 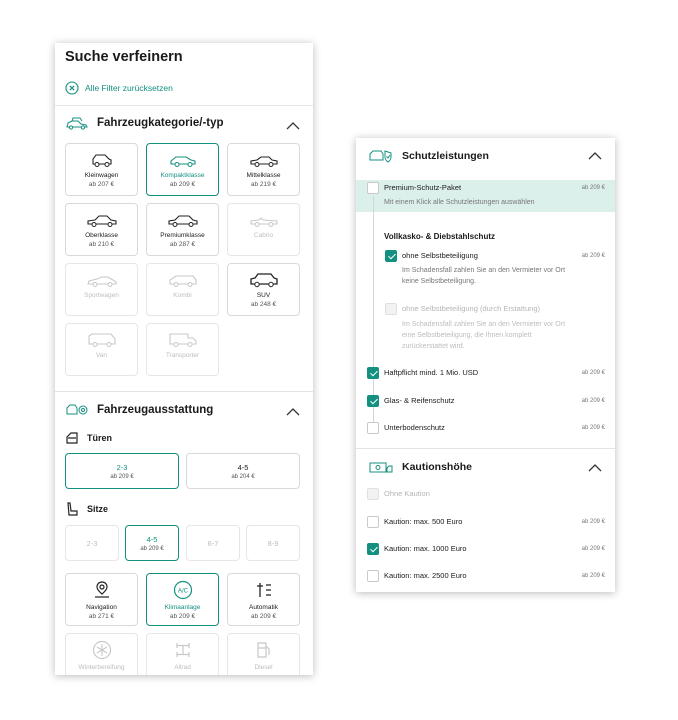 I want to click on ac-icon-label: A/C, so click(x=182, y=592).